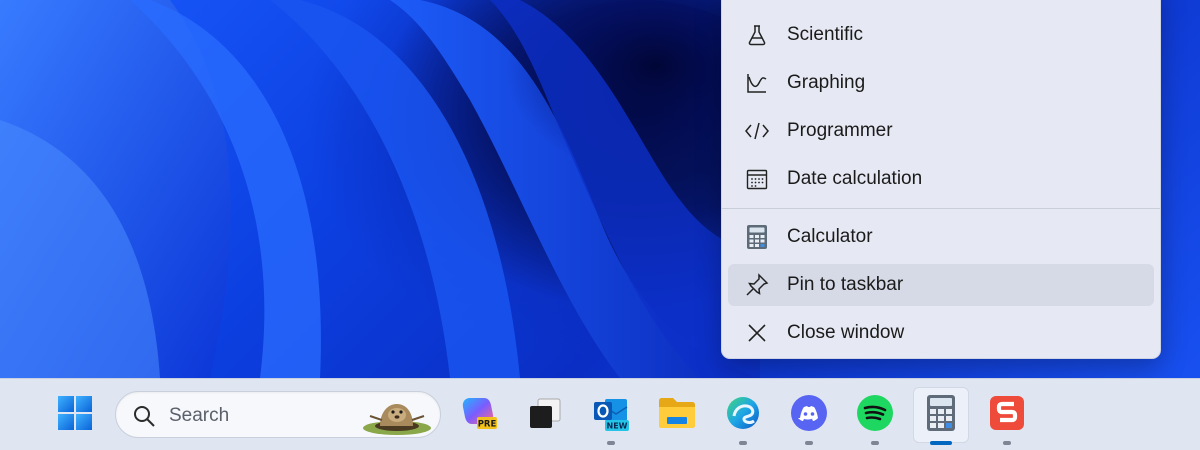  I want to click on menu-item-label: Programmer, so click(840, 130).